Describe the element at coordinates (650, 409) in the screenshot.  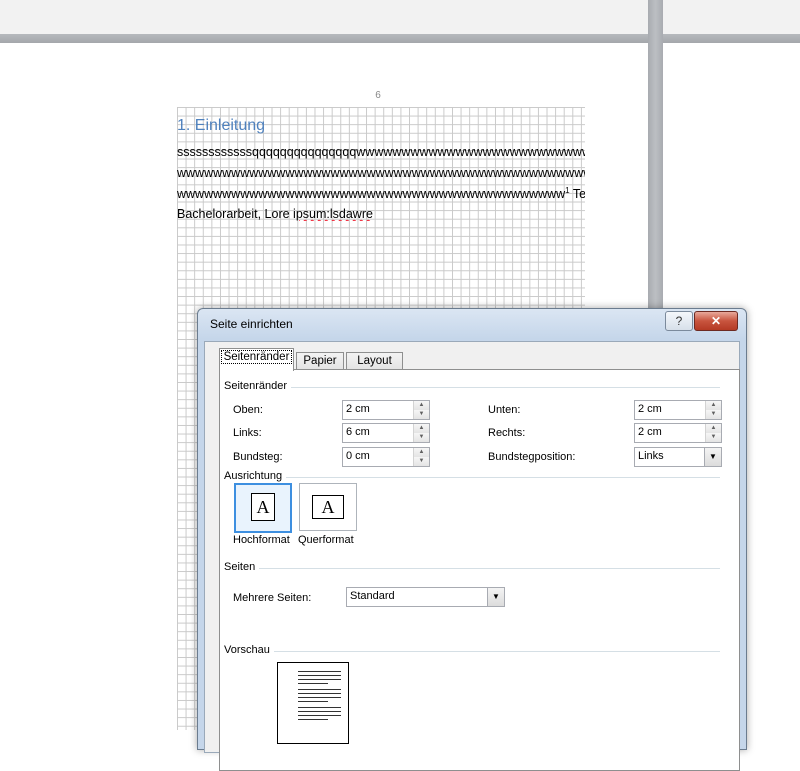
I see `unten-value: 2 cm` at that location.